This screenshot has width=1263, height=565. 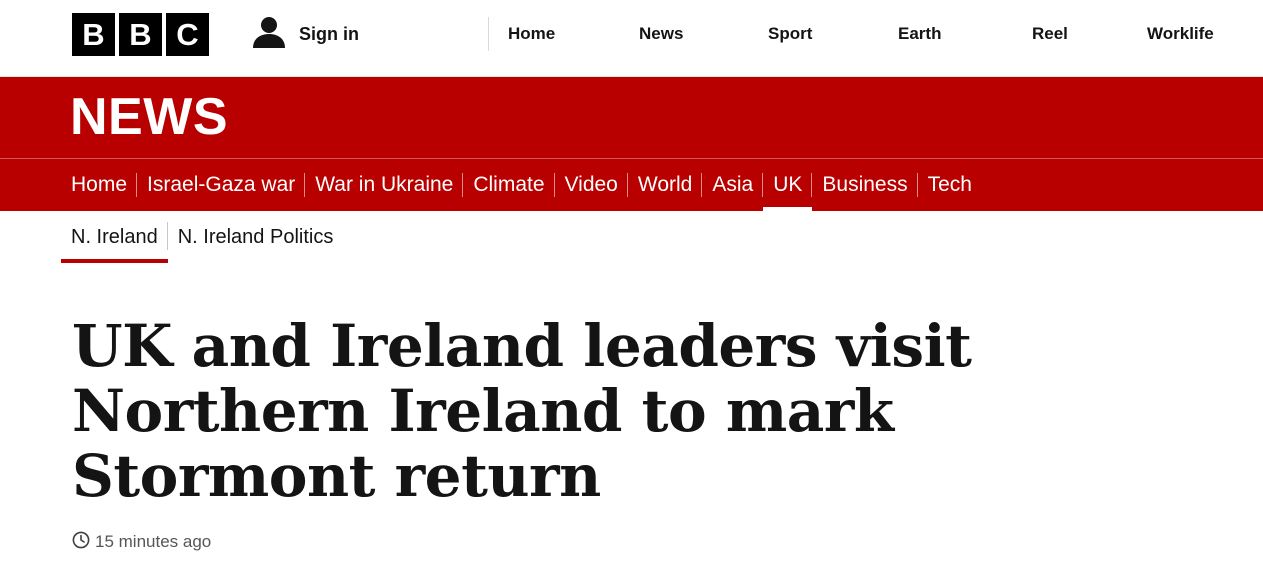 I want to click on news-nav-label: War in Ukraine, so click(x=384, y=184).